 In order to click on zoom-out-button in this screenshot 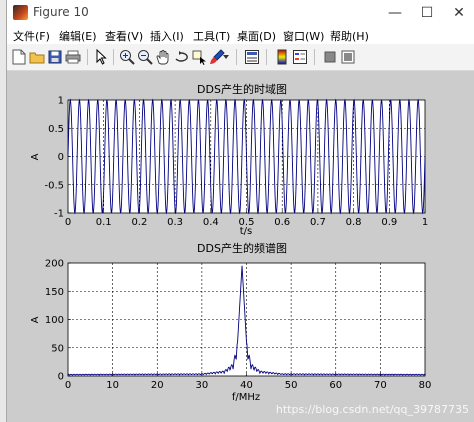, I will do `click(145, 57)`.